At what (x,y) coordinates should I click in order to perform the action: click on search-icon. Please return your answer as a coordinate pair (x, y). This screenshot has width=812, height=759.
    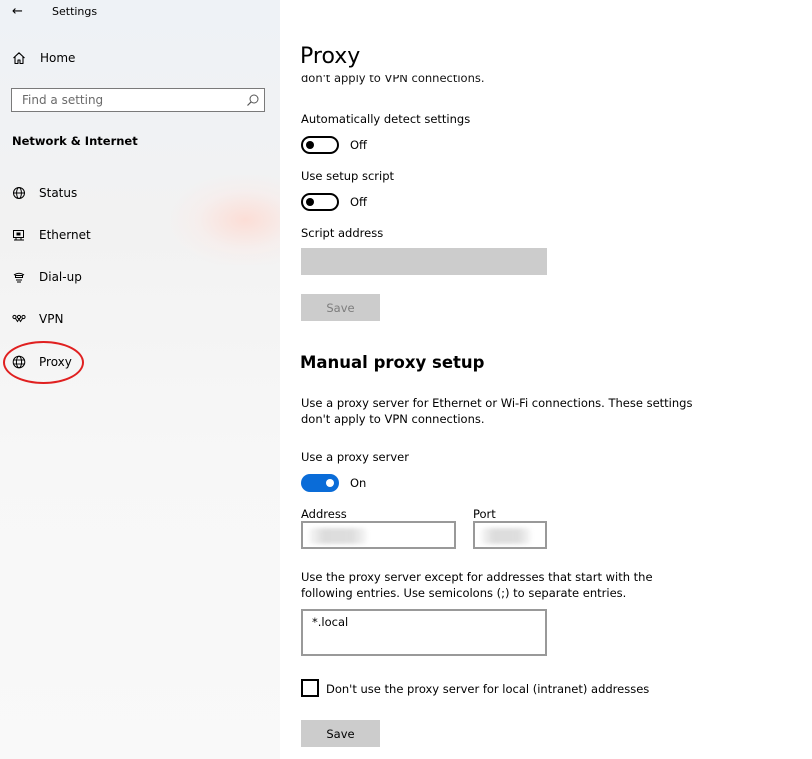
    Looking at the image, I should click on (253, 100).